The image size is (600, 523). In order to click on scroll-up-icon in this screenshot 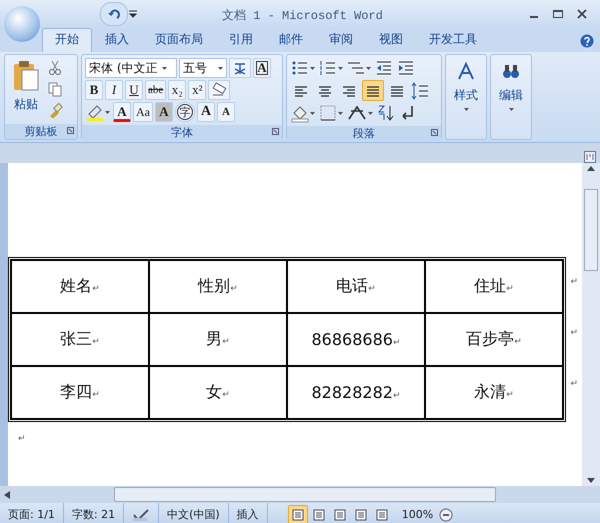, I will do `click(591, 168)`.